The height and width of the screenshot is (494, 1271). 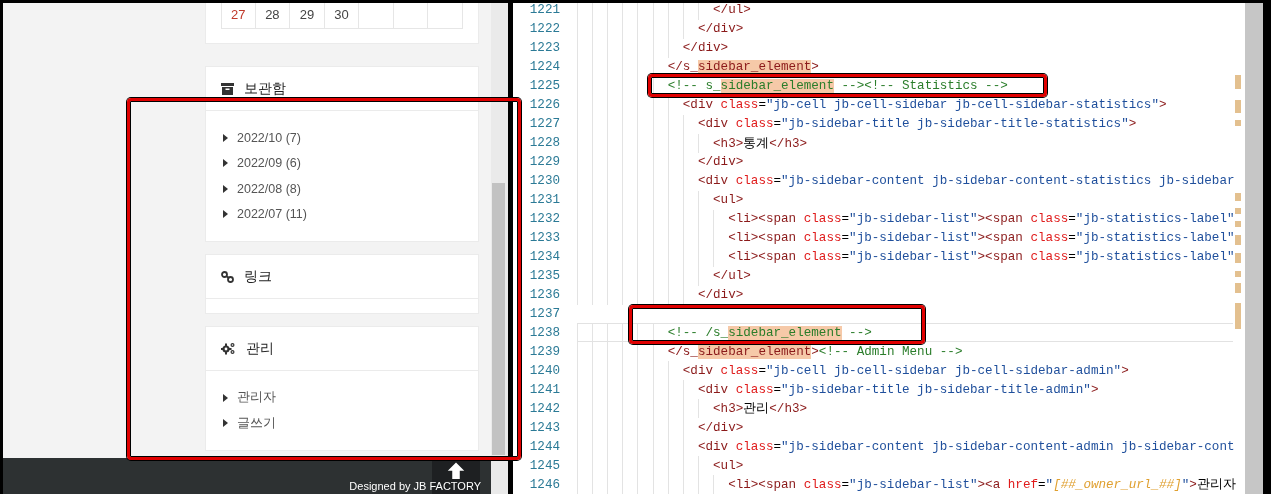 I want to click on line-number: 1221, so click(x=544, y=10).